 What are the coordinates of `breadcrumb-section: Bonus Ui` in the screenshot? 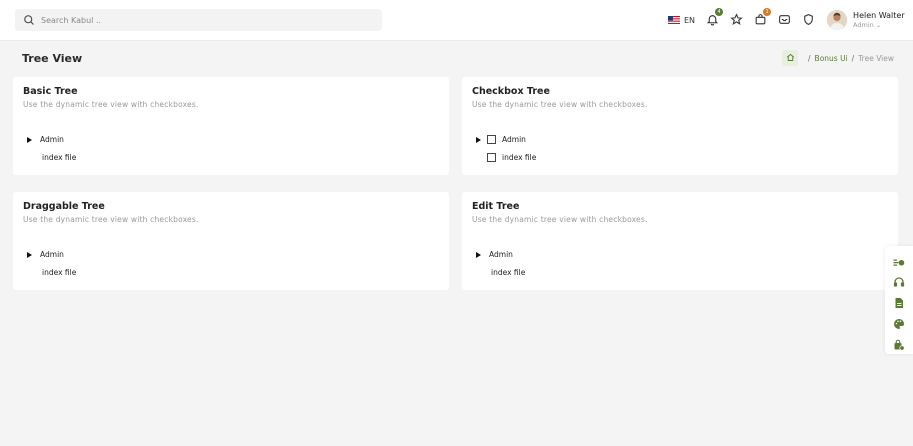 It's located at (831, 58).